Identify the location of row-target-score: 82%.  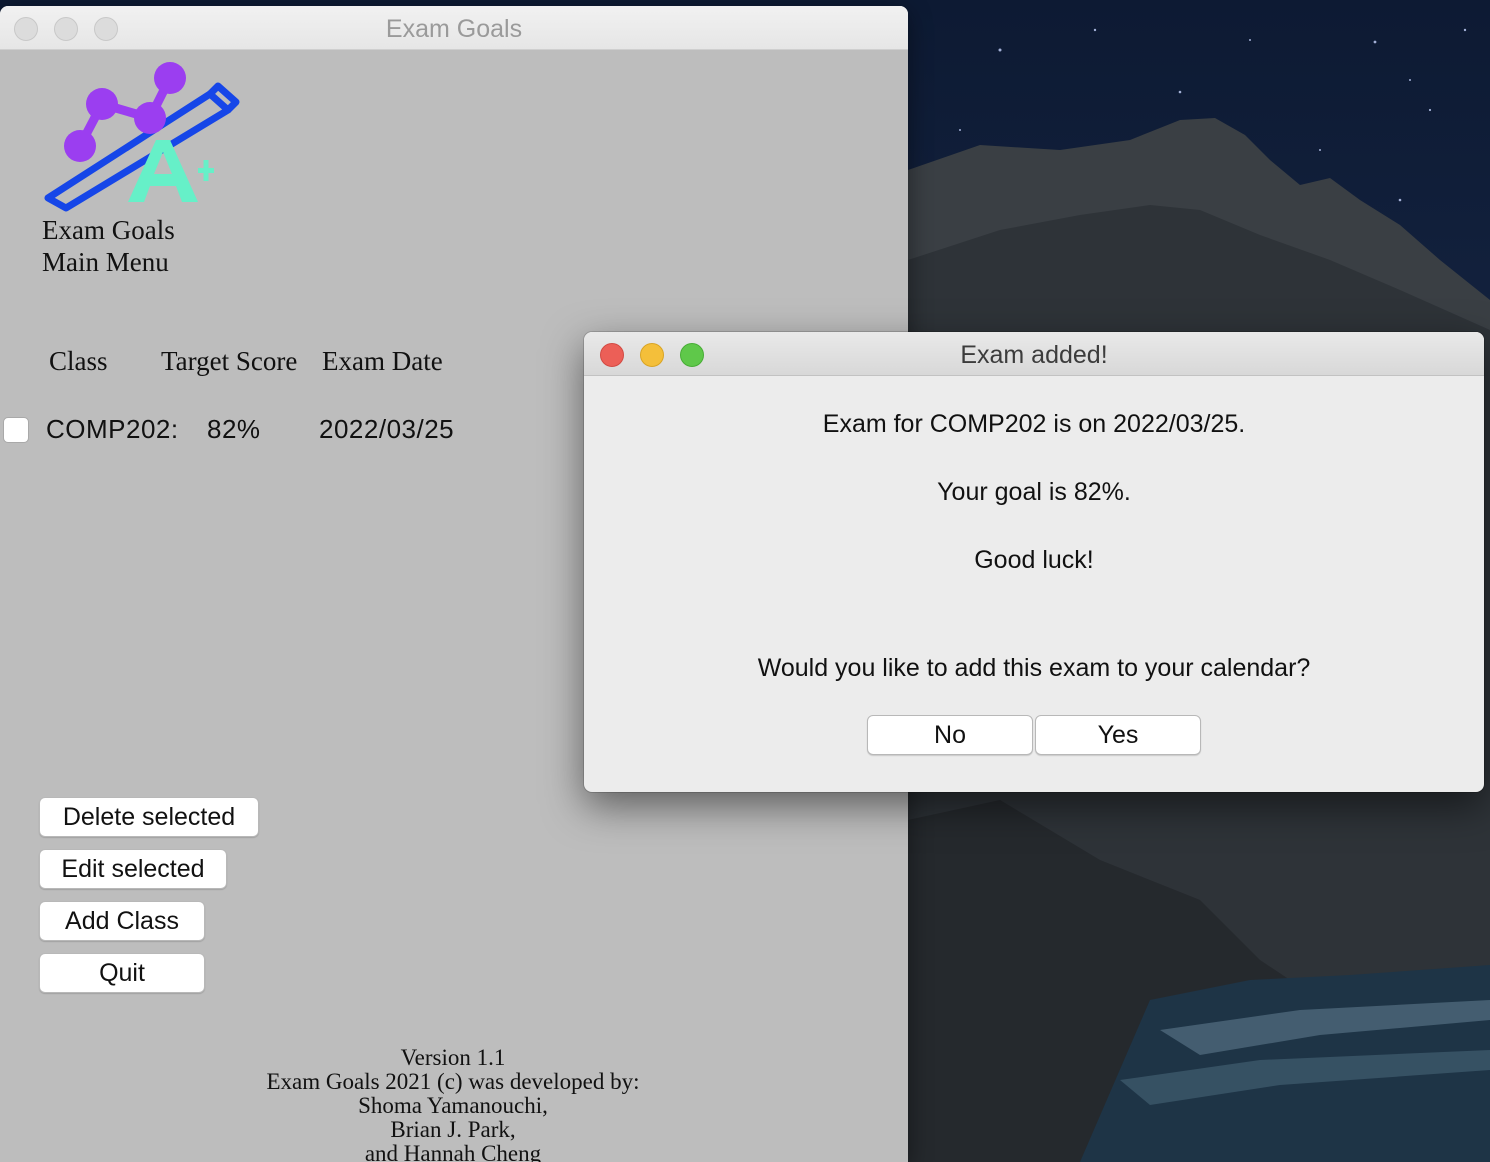
(234, 429).